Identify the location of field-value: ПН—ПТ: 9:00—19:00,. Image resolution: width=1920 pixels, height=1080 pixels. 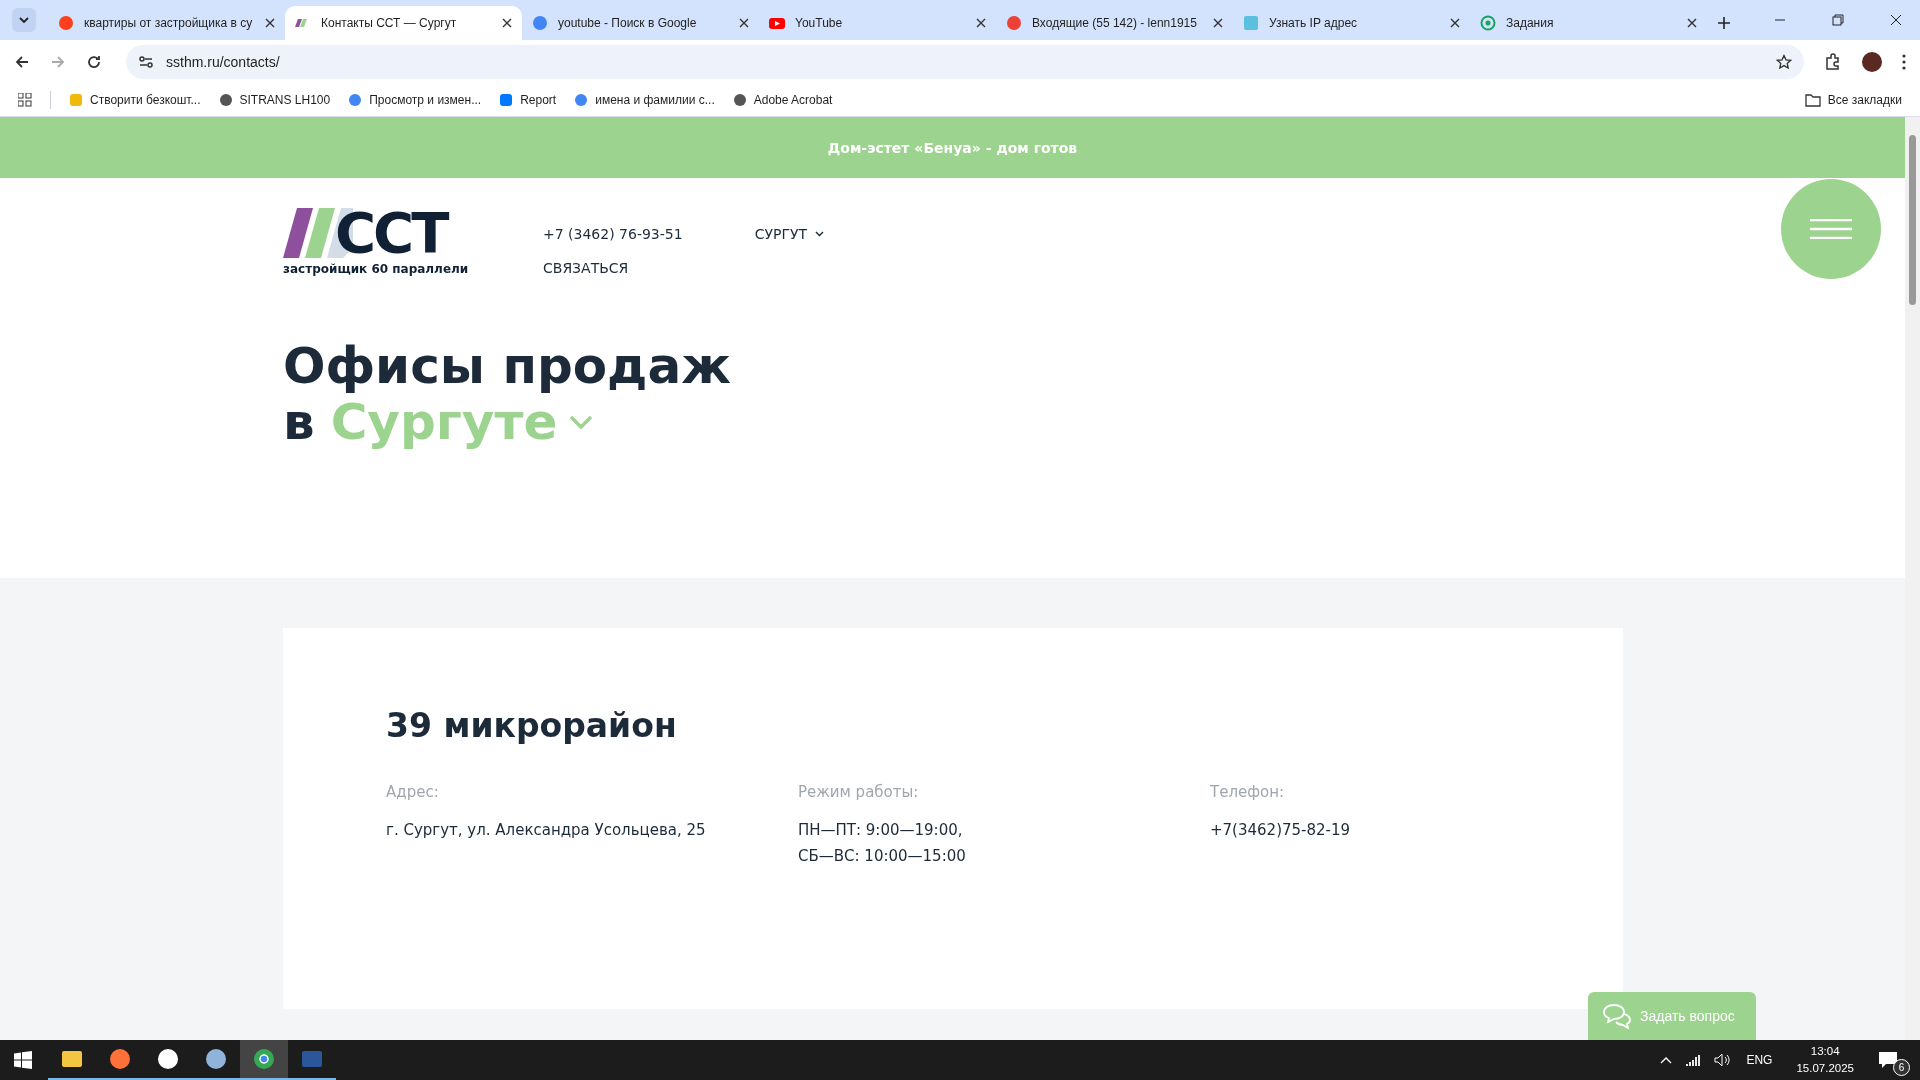
(881, 830).